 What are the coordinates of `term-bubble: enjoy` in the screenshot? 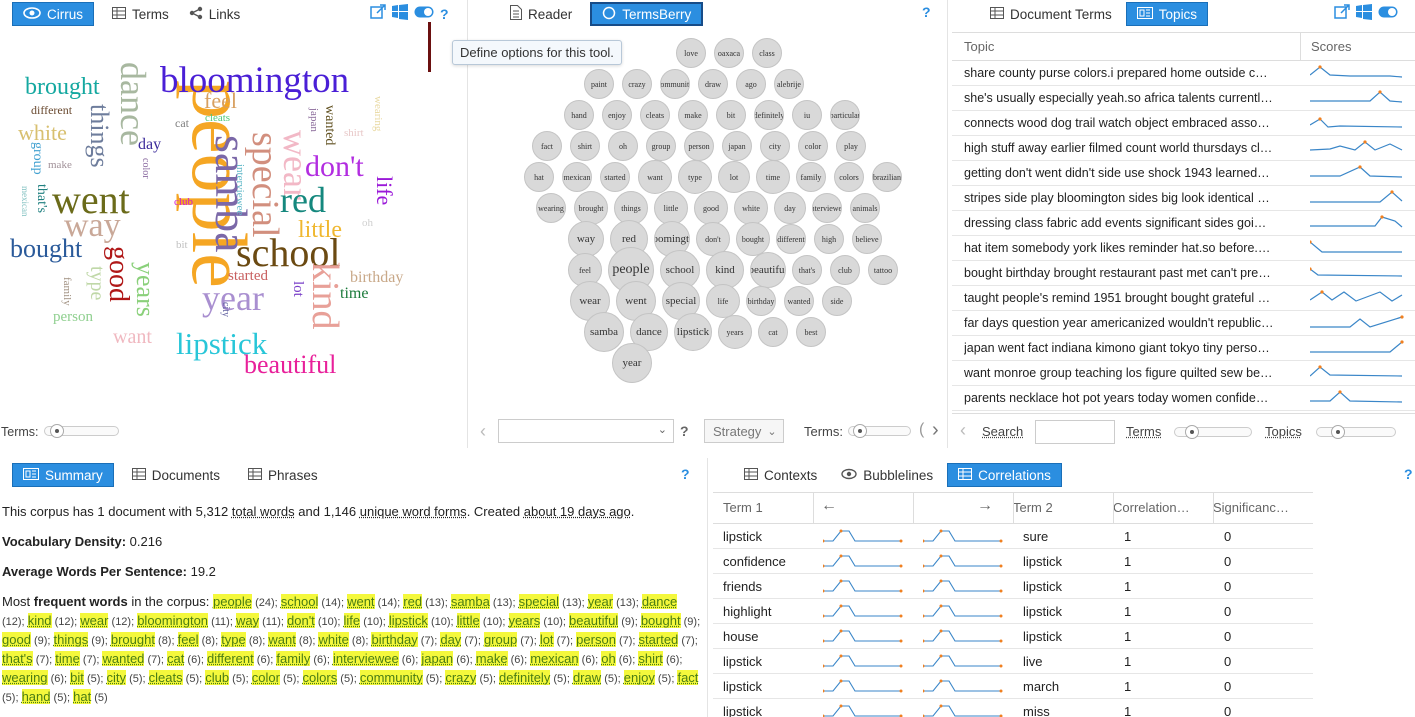 It's located at (617, 115).